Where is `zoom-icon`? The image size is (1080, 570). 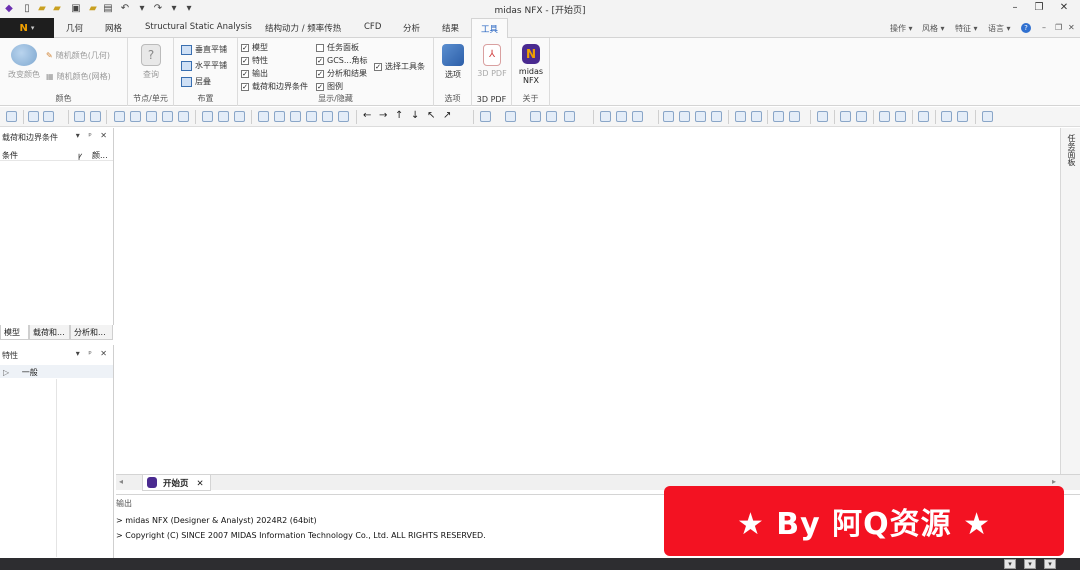
zoom-icon is located at coordinates (79, 116).